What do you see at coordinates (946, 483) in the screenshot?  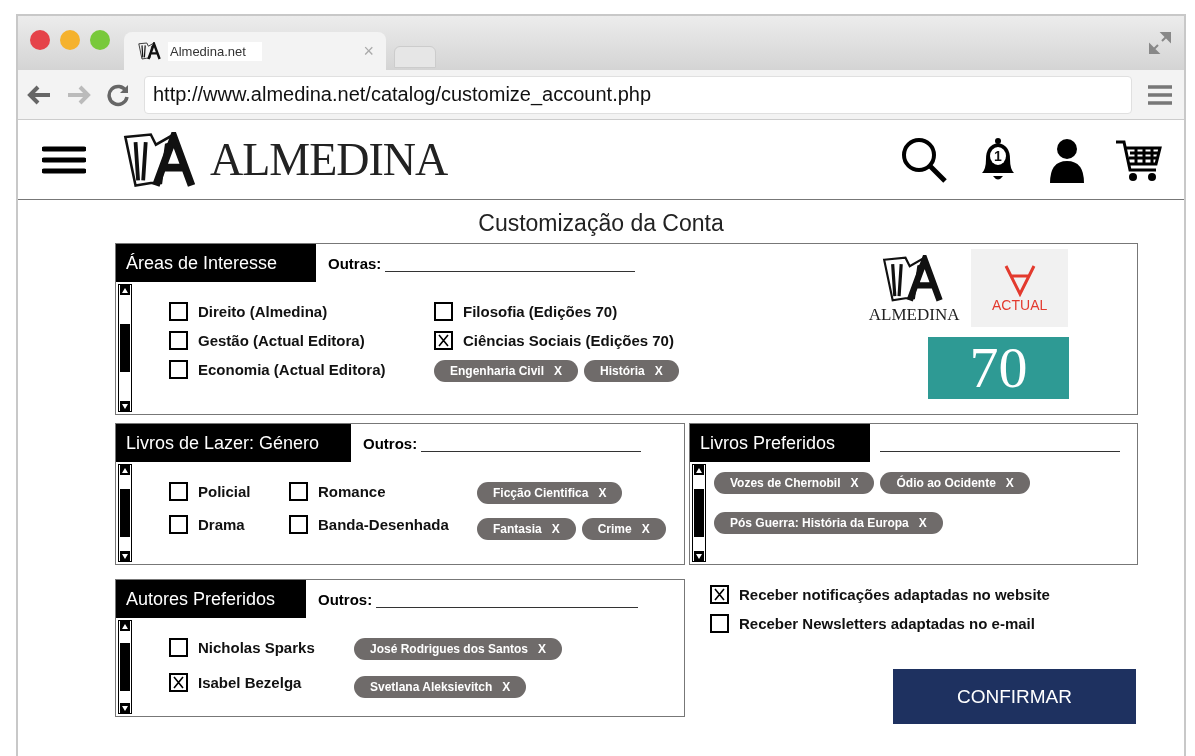 I see `tag-label: Ódio ao Ocidente` at bounding box center [946, 483].